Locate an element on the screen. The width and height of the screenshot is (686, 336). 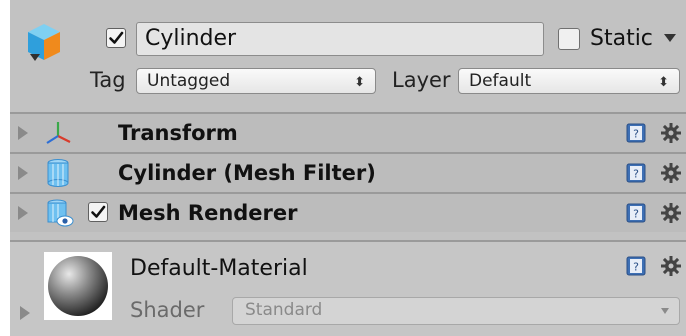
shader-label: Shader is located at coordinates (167, 310).